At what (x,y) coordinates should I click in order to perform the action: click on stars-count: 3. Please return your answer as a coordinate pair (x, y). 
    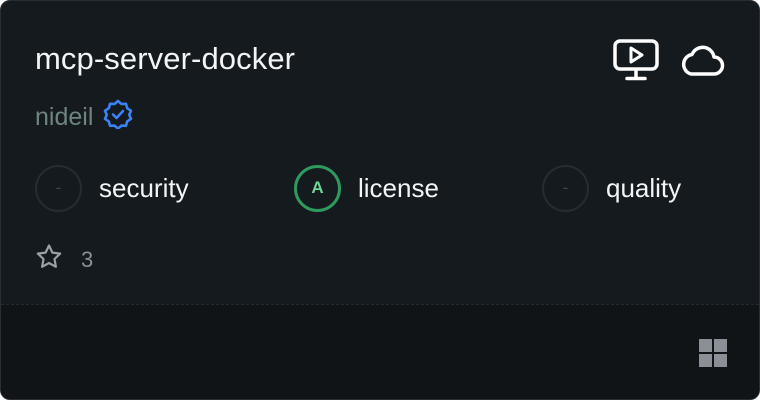
    Looking at the image, I should click on (87, 259).